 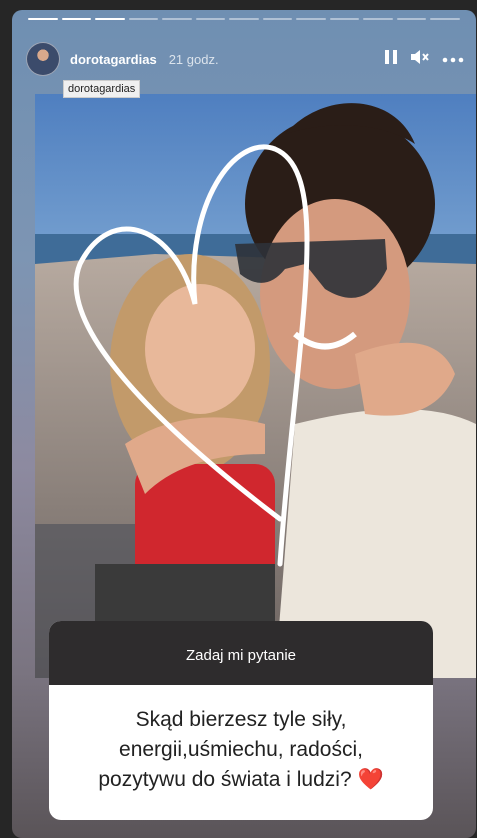 I want to click on story-progress-bar, so click(x=244, y=19).